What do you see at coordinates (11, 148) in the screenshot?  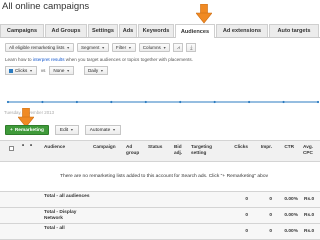 I see `select-all-checkbox` at bounding box center [11, 148].